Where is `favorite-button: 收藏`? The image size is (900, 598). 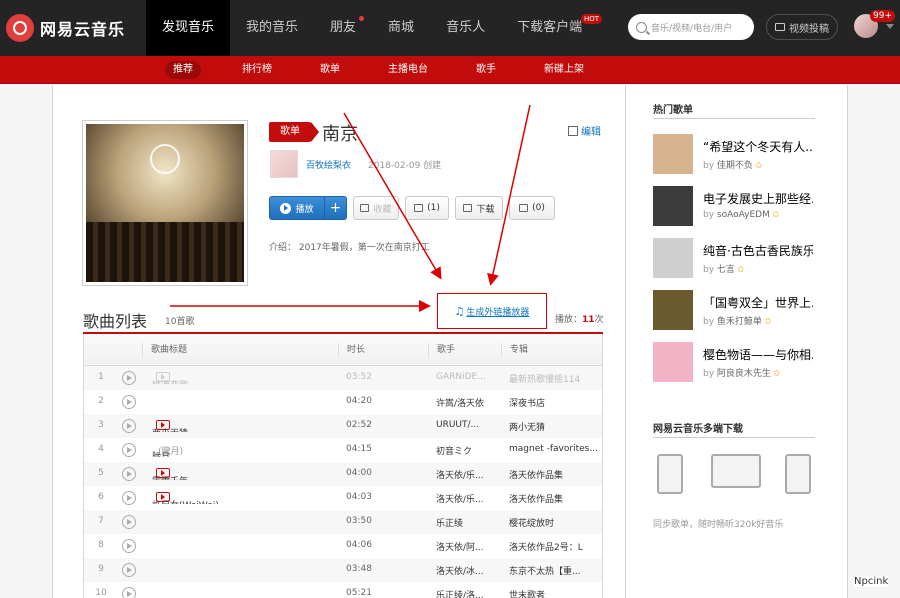 favorite-button: 收藏 is located at coordinates (376, 208).